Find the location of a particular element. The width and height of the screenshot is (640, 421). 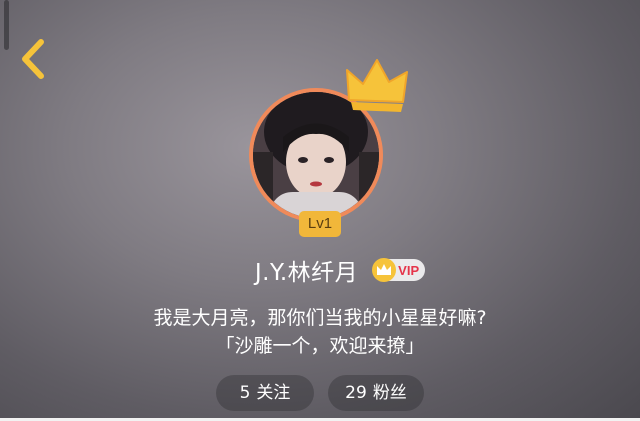

fans-button: 29 粉丝 is located at coordinates (376, 393).